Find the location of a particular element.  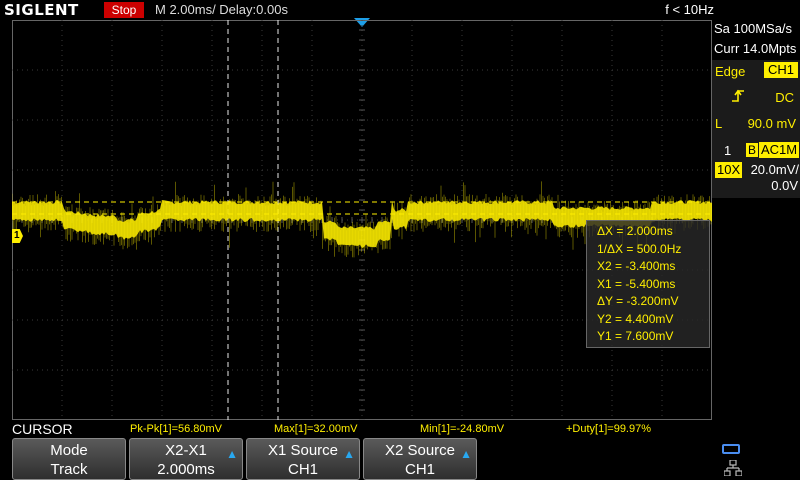

channel-number: 1 is located at coordinates (728, 150).